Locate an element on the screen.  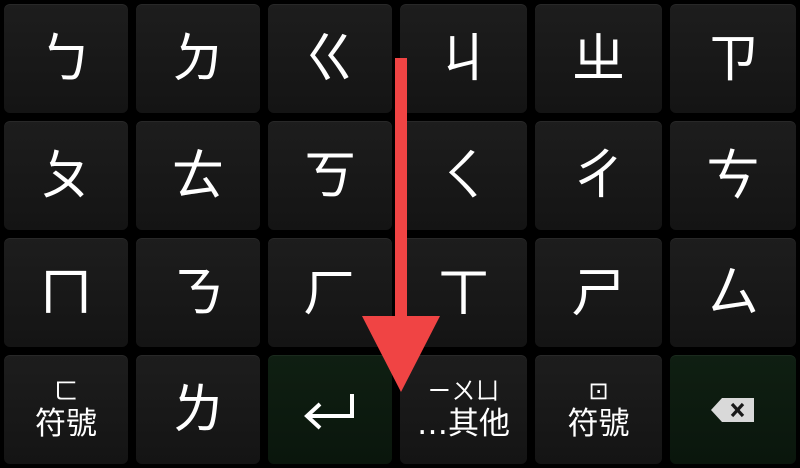
key-qi: ㄑ is located at coordinates (463, 175).